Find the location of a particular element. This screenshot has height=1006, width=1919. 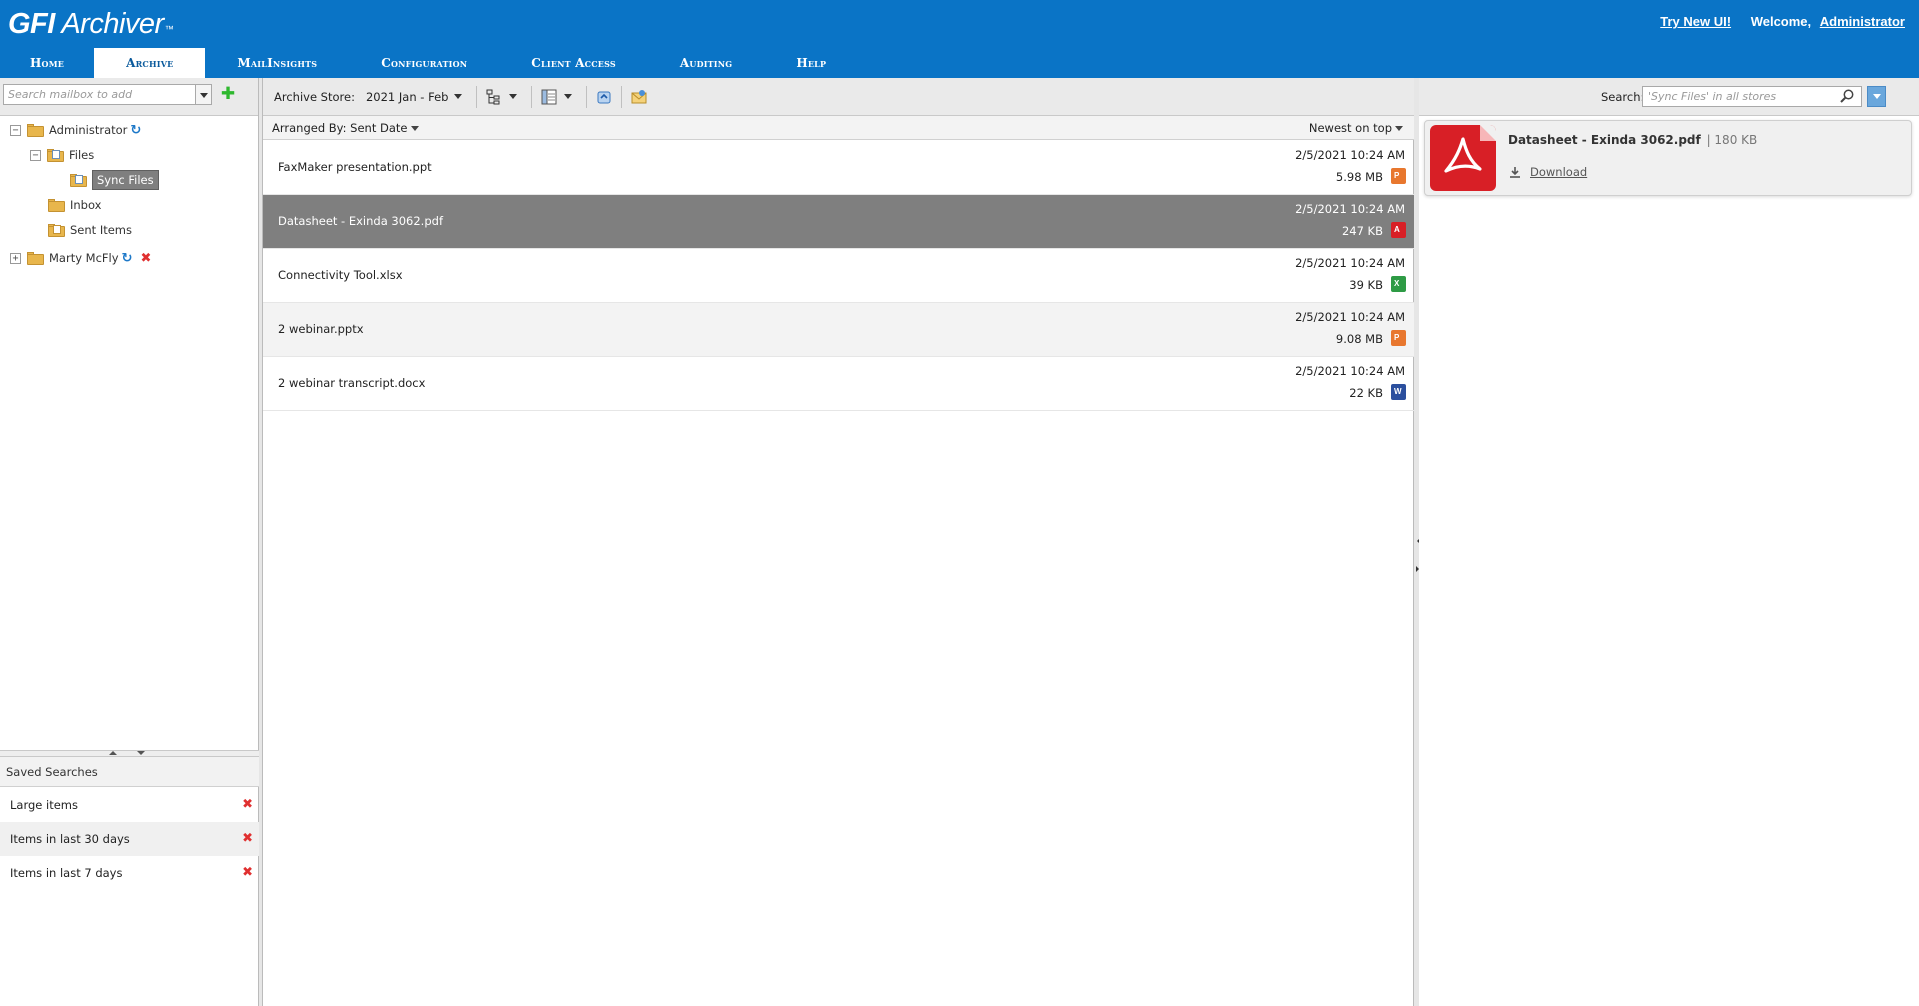

tree-label: Sync Files is located at coordinates (125, 180).